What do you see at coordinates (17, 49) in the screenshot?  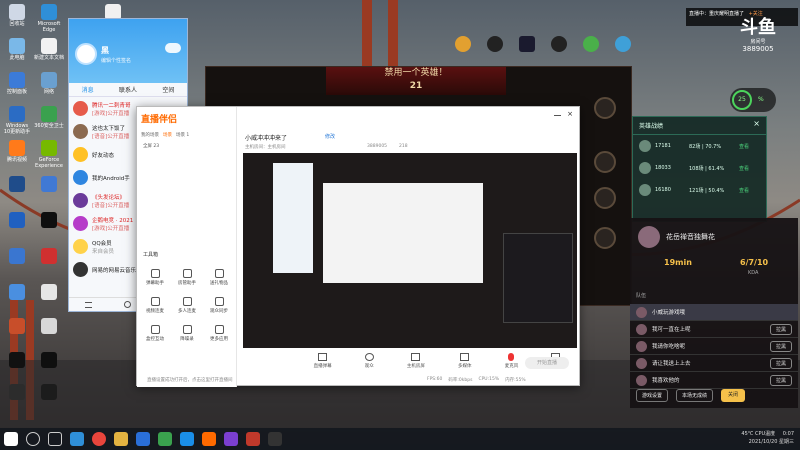 I see `desktop-icon-this-pc: 此电脑` at bounding box center [17, 49].